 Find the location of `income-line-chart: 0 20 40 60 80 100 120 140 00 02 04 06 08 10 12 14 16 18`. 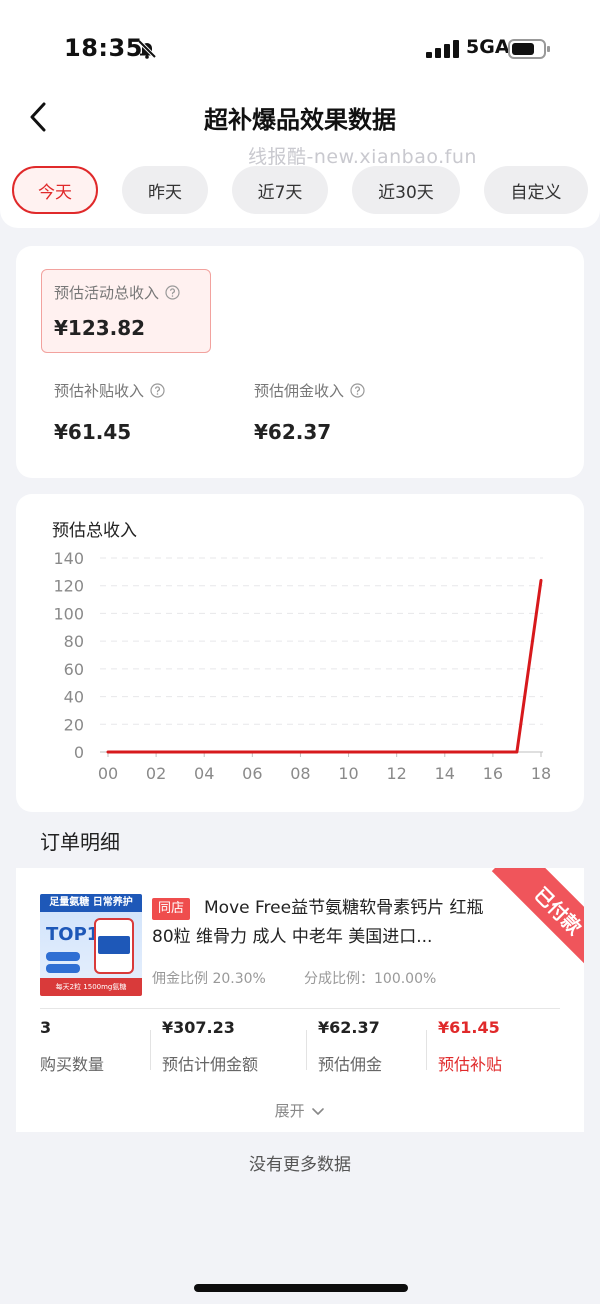

income-line-chart: 0 20 40 60 80 100 120 140 00 02 04 06 08 10 12 14 16 18 is located at coordinates (302, 666).